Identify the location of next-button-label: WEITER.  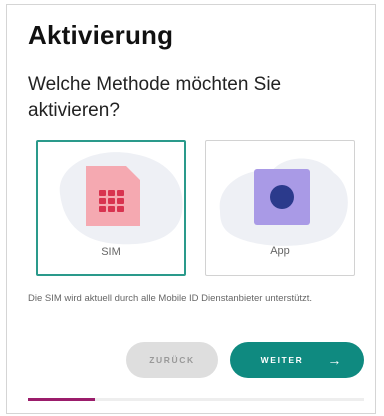
(282, 360).